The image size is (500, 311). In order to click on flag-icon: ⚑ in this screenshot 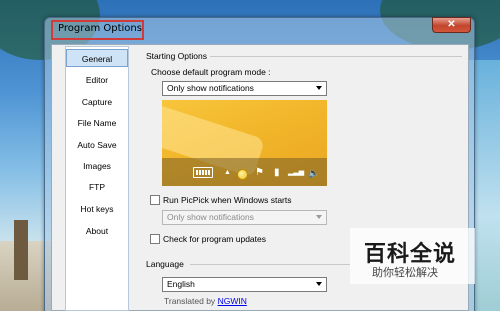, I will do `click(259, 172)`.